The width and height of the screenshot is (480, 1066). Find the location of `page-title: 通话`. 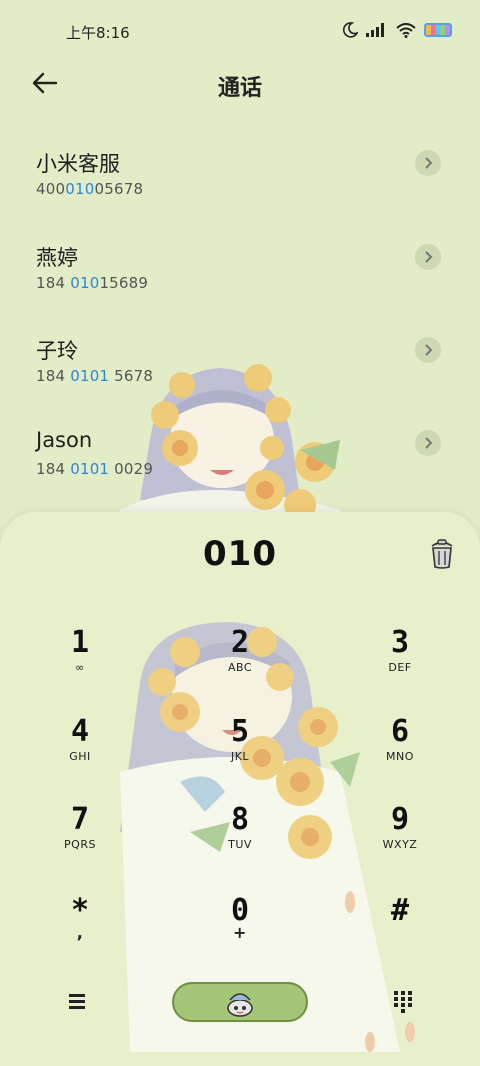

page-title: 通话 is located at coordinates (239, 88).